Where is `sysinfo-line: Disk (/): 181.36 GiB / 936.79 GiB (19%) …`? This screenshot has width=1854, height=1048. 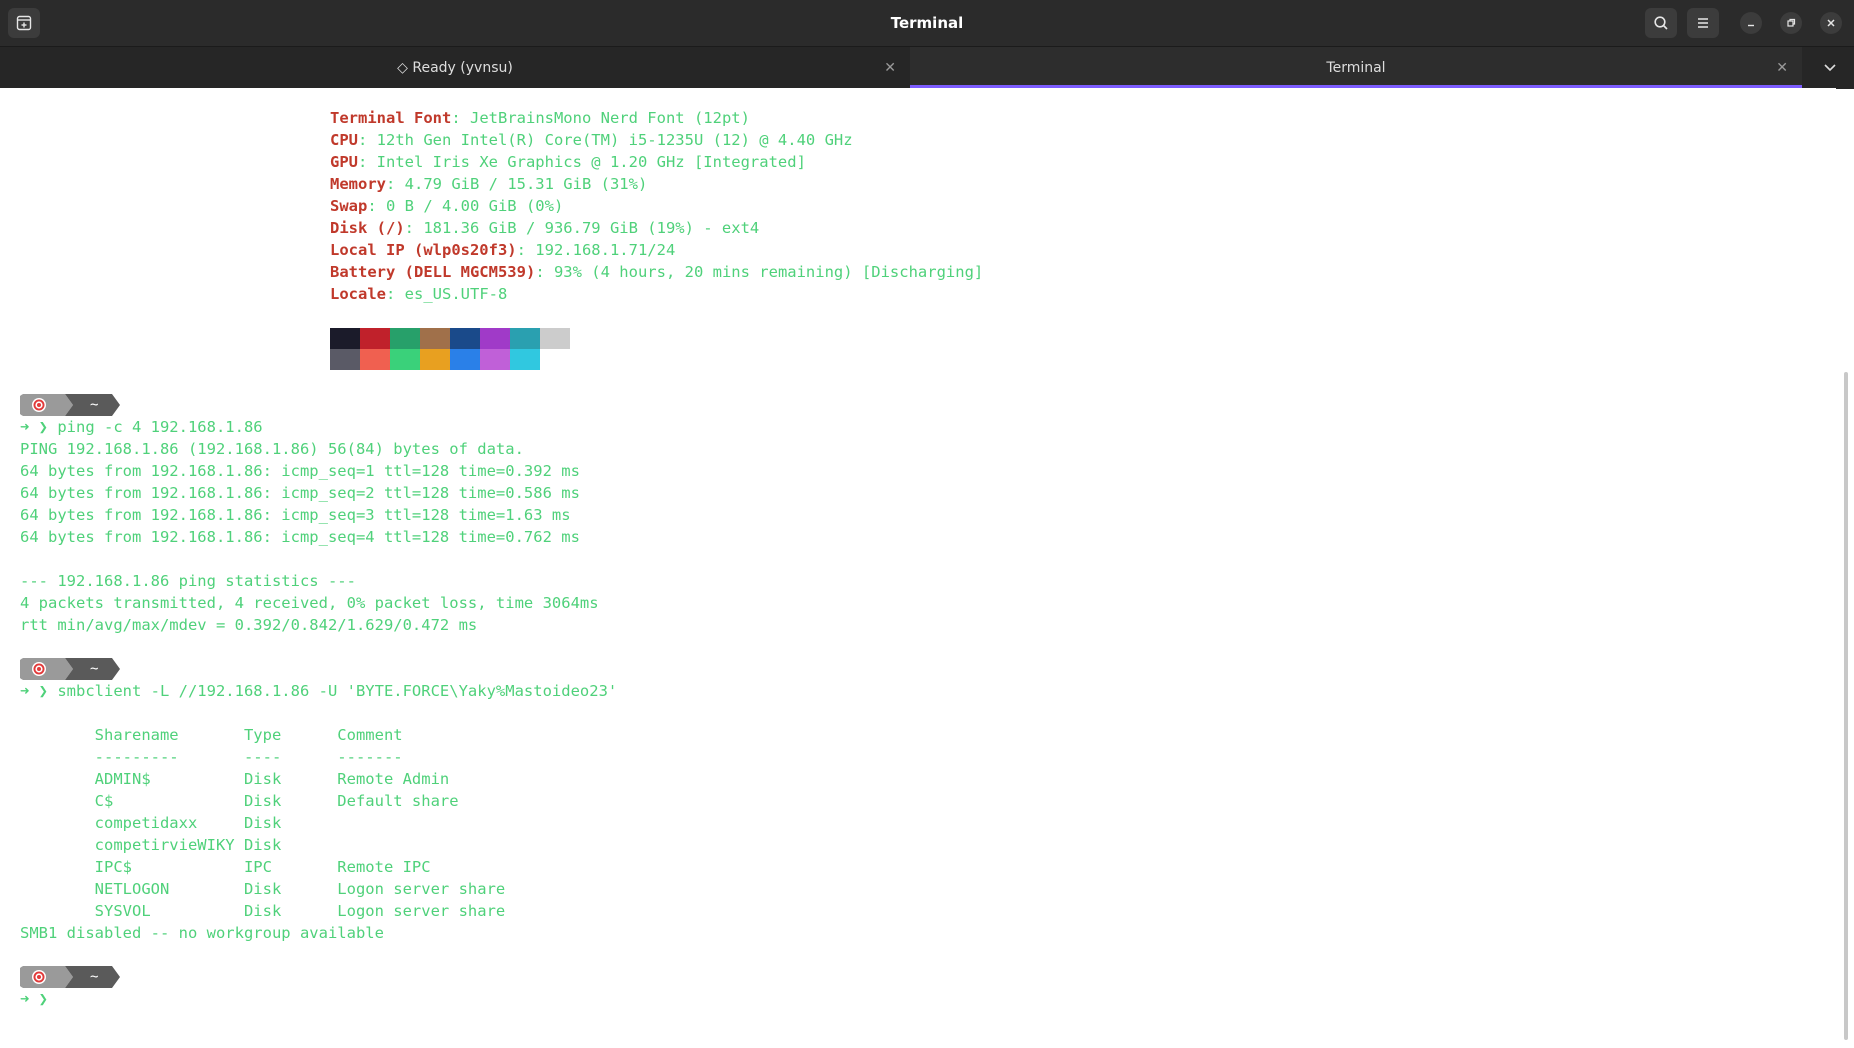
sysinfo-line: Disk (/): 181.36 GiB / 936.79 GiB (19%) … is located at coordinates (545, 228).